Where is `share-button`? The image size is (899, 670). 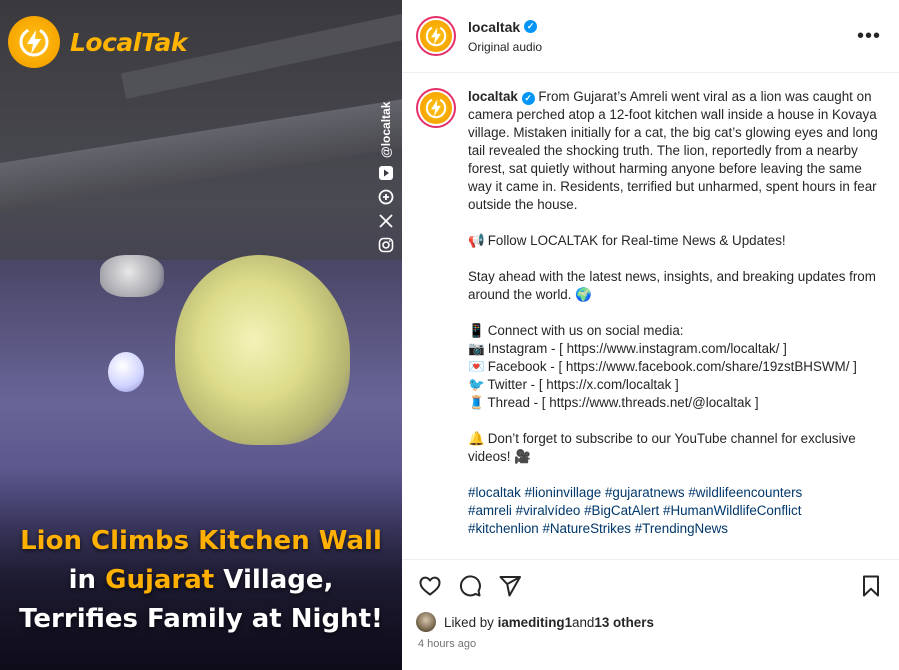
share-button is located at coordinates (510, 586).